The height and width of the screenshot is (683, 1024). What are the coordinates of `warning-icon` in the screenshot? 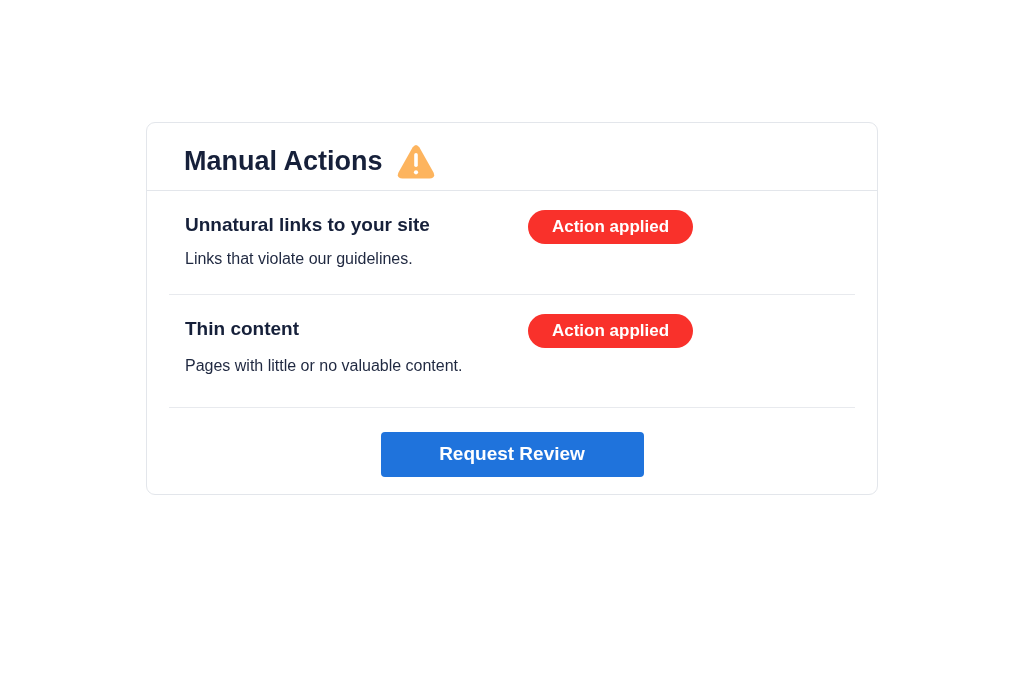 It's located at (415, 161).